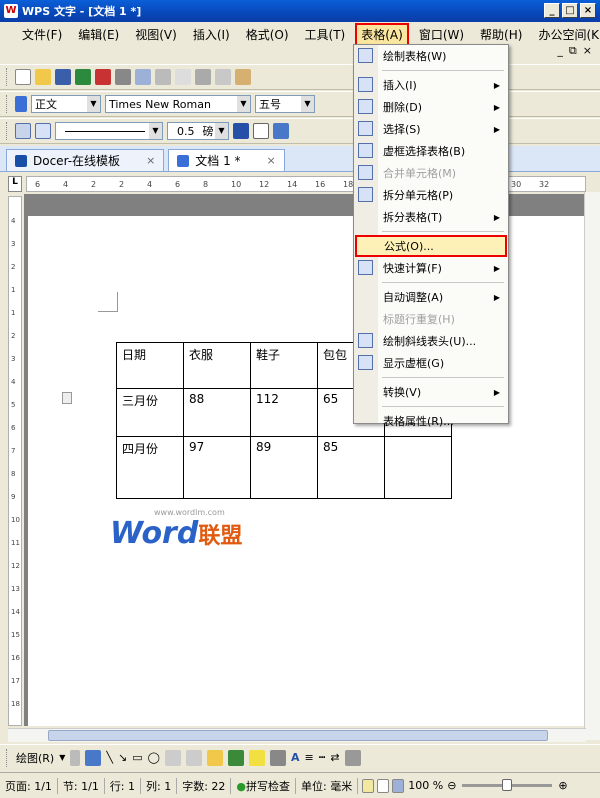 The height and width of the screenshot is (798, 600). What do you see at coordinates (223, 77) in the screenshot?
I see `copy-icon` at bounding box center [223, 77].